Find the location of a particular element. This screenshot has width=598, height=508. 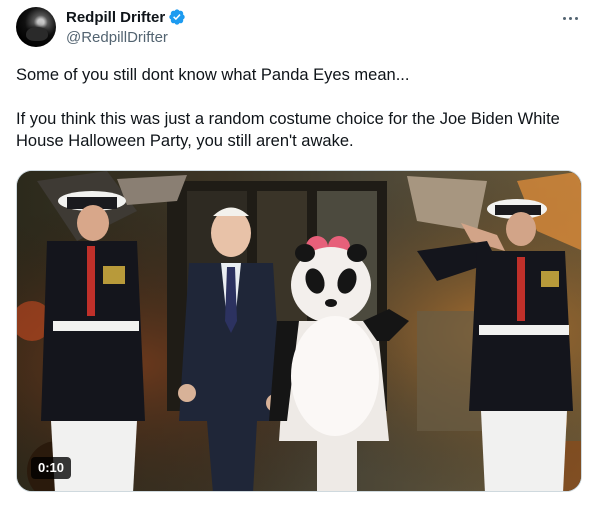

author-display-name: Redpill Drifter is located at coordinates (115, 17).